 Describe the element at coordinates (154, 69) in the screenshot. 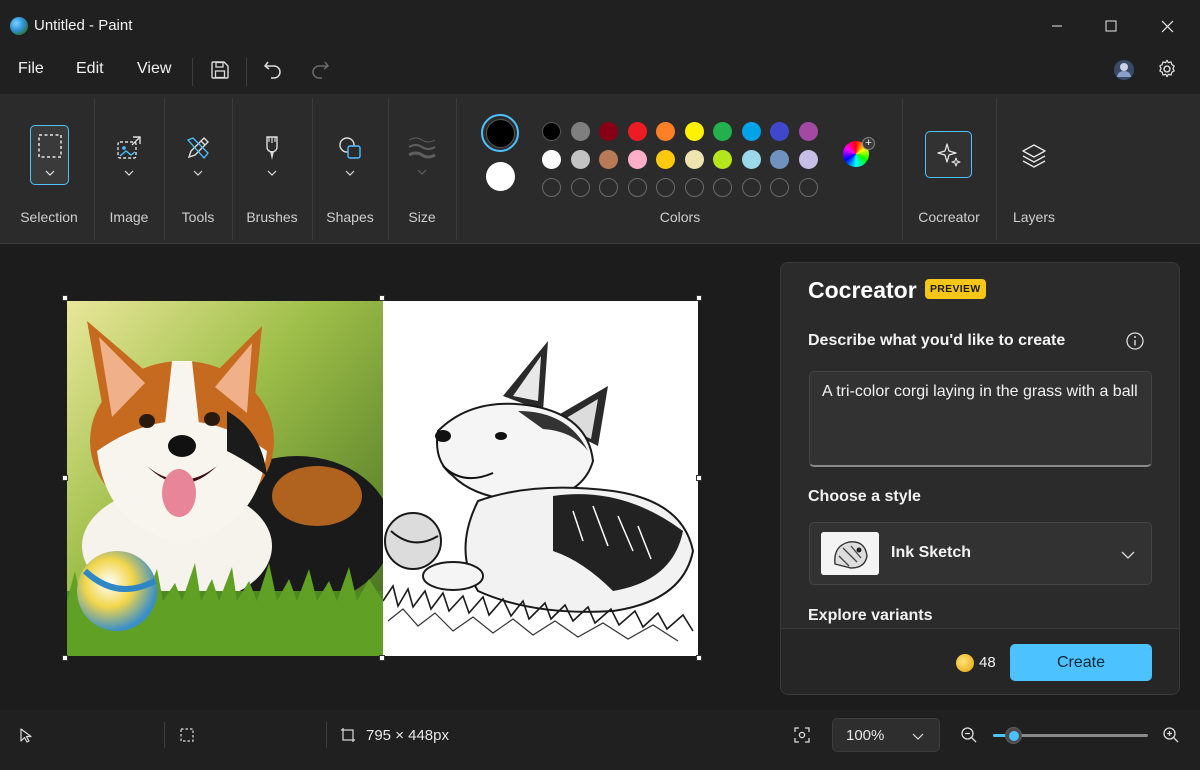

I see `menu-view: View` at that location.